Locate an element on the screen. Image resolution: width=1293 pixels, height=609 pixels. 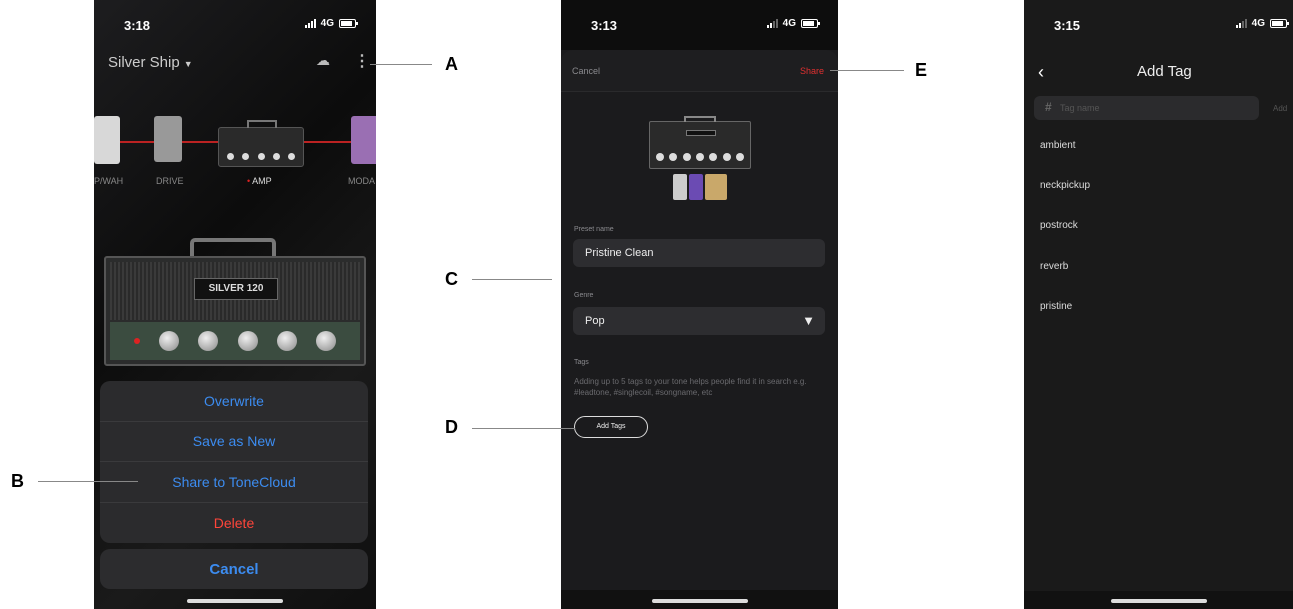
modal-nav-bar is located at coordinates (699, 71).